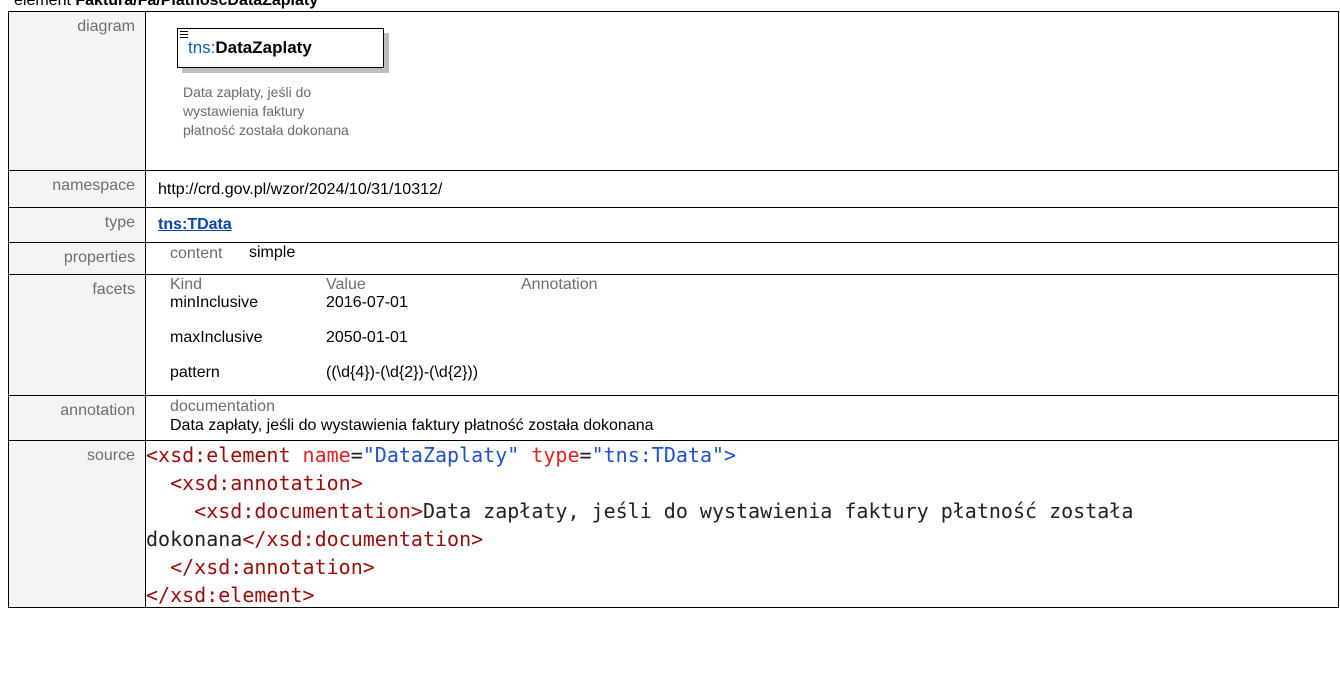 The image size is (1340, 700). Describe the element at coordinates (272, 252) in the screenshot. I see `property-value: simple` at that location.